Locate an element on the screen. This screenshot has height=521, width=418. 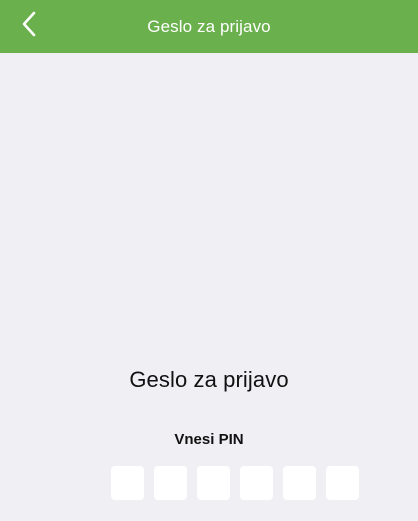
pin-label: Vnesi PIN is located at coordinates (209, 439).